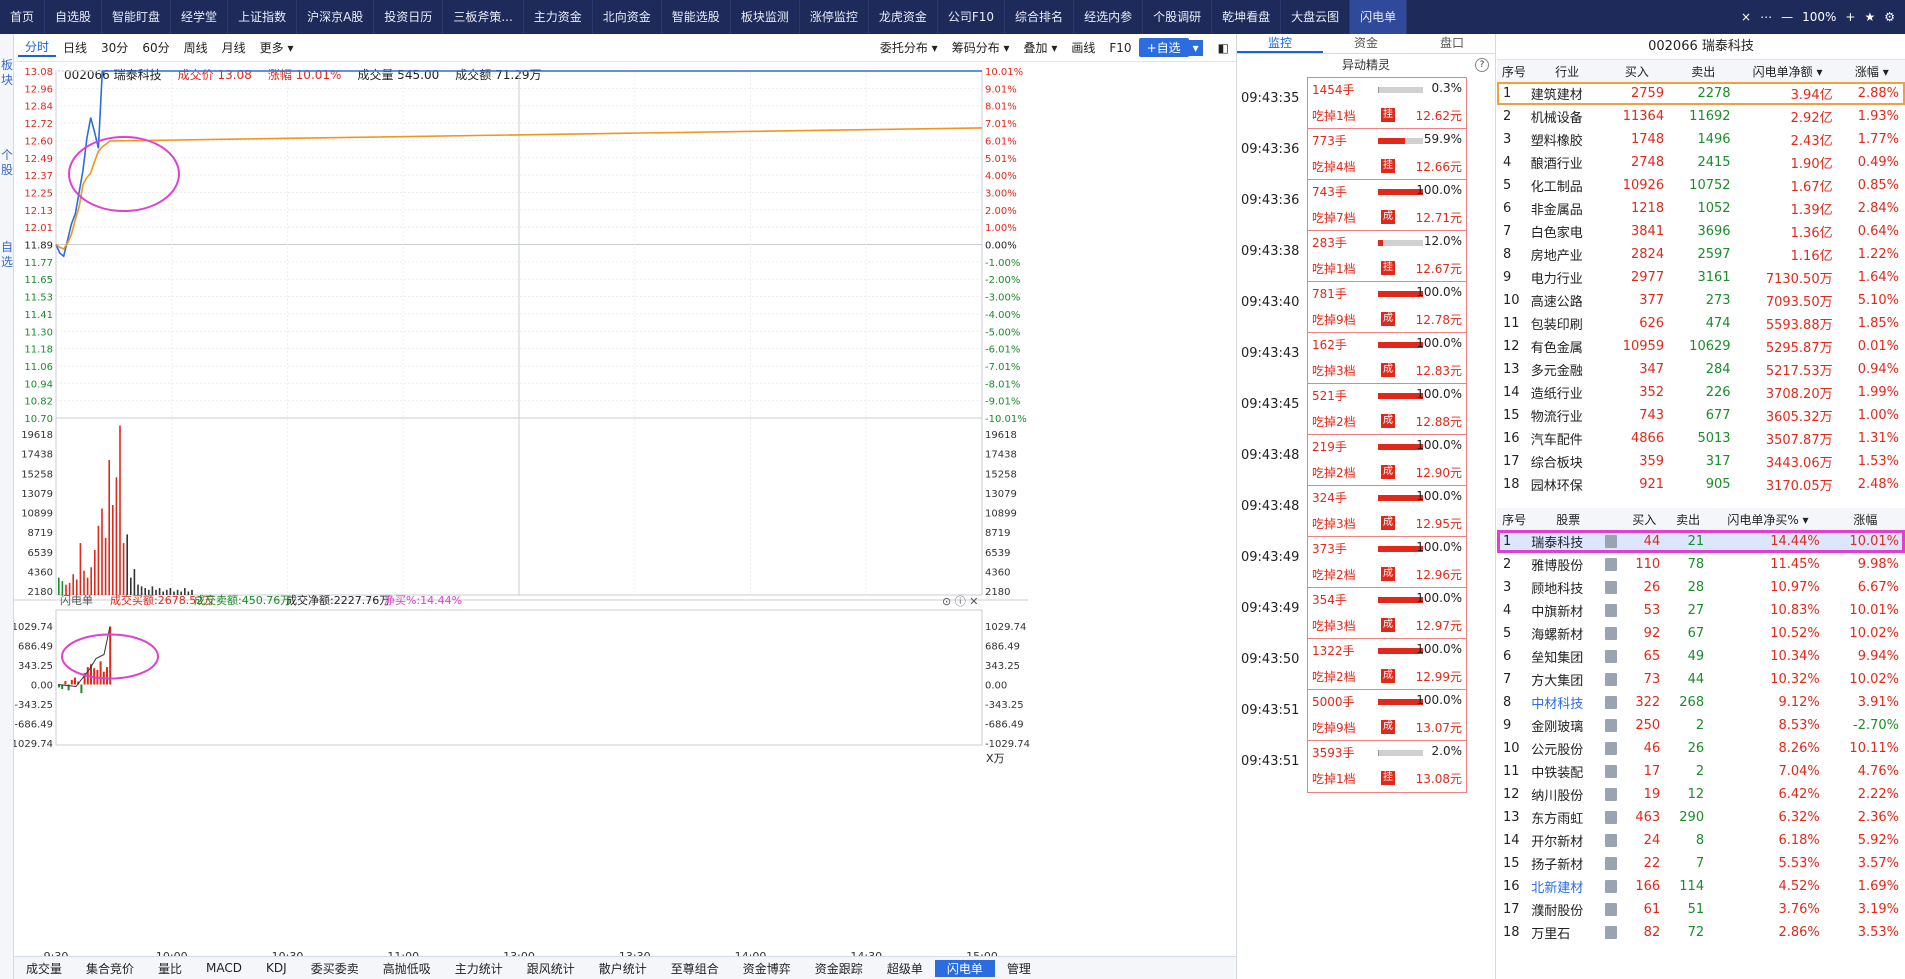 The image size is (1905, 979). Describe the element at coordinates (1701, 162) in the screenshot. I see `industry-row: 4 酿酒行业 2748 2415 1.90亿 0.49%` at that location.